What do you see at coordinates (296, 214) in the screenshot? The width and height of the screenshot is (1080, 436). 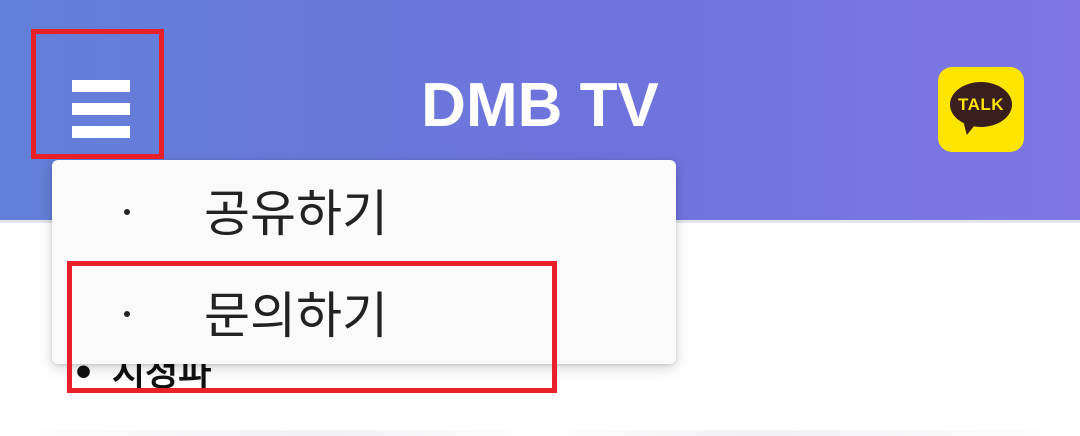 I see `menu-item-label: 공유하기` at bounding box center [296, 214].